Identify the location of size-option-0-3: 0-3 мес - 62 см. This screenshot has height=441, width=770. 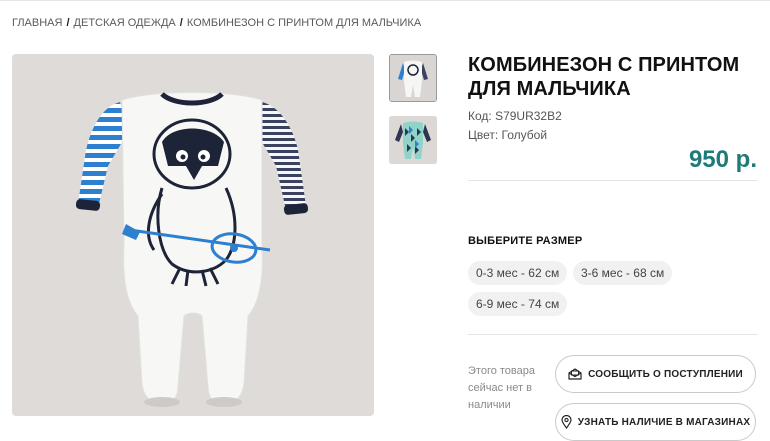
(518, 273).